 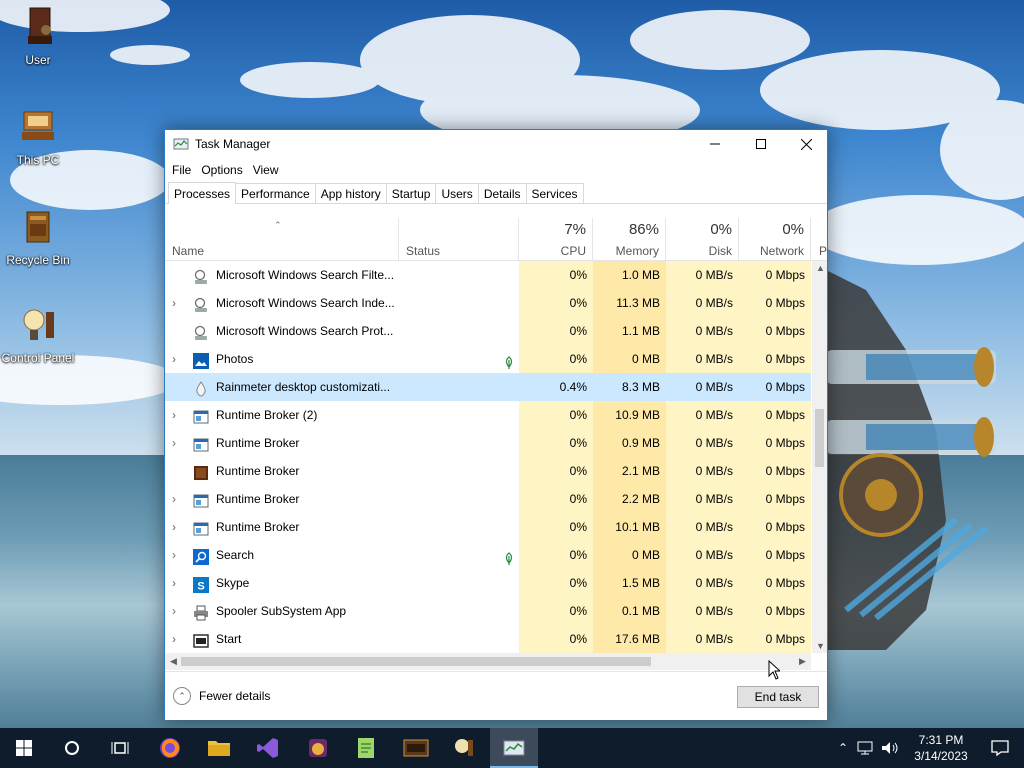 What do you see at coordinates (275, 193) in the screenshot?
I see `tab-performance: Performance` at bounding box center [275, 193].